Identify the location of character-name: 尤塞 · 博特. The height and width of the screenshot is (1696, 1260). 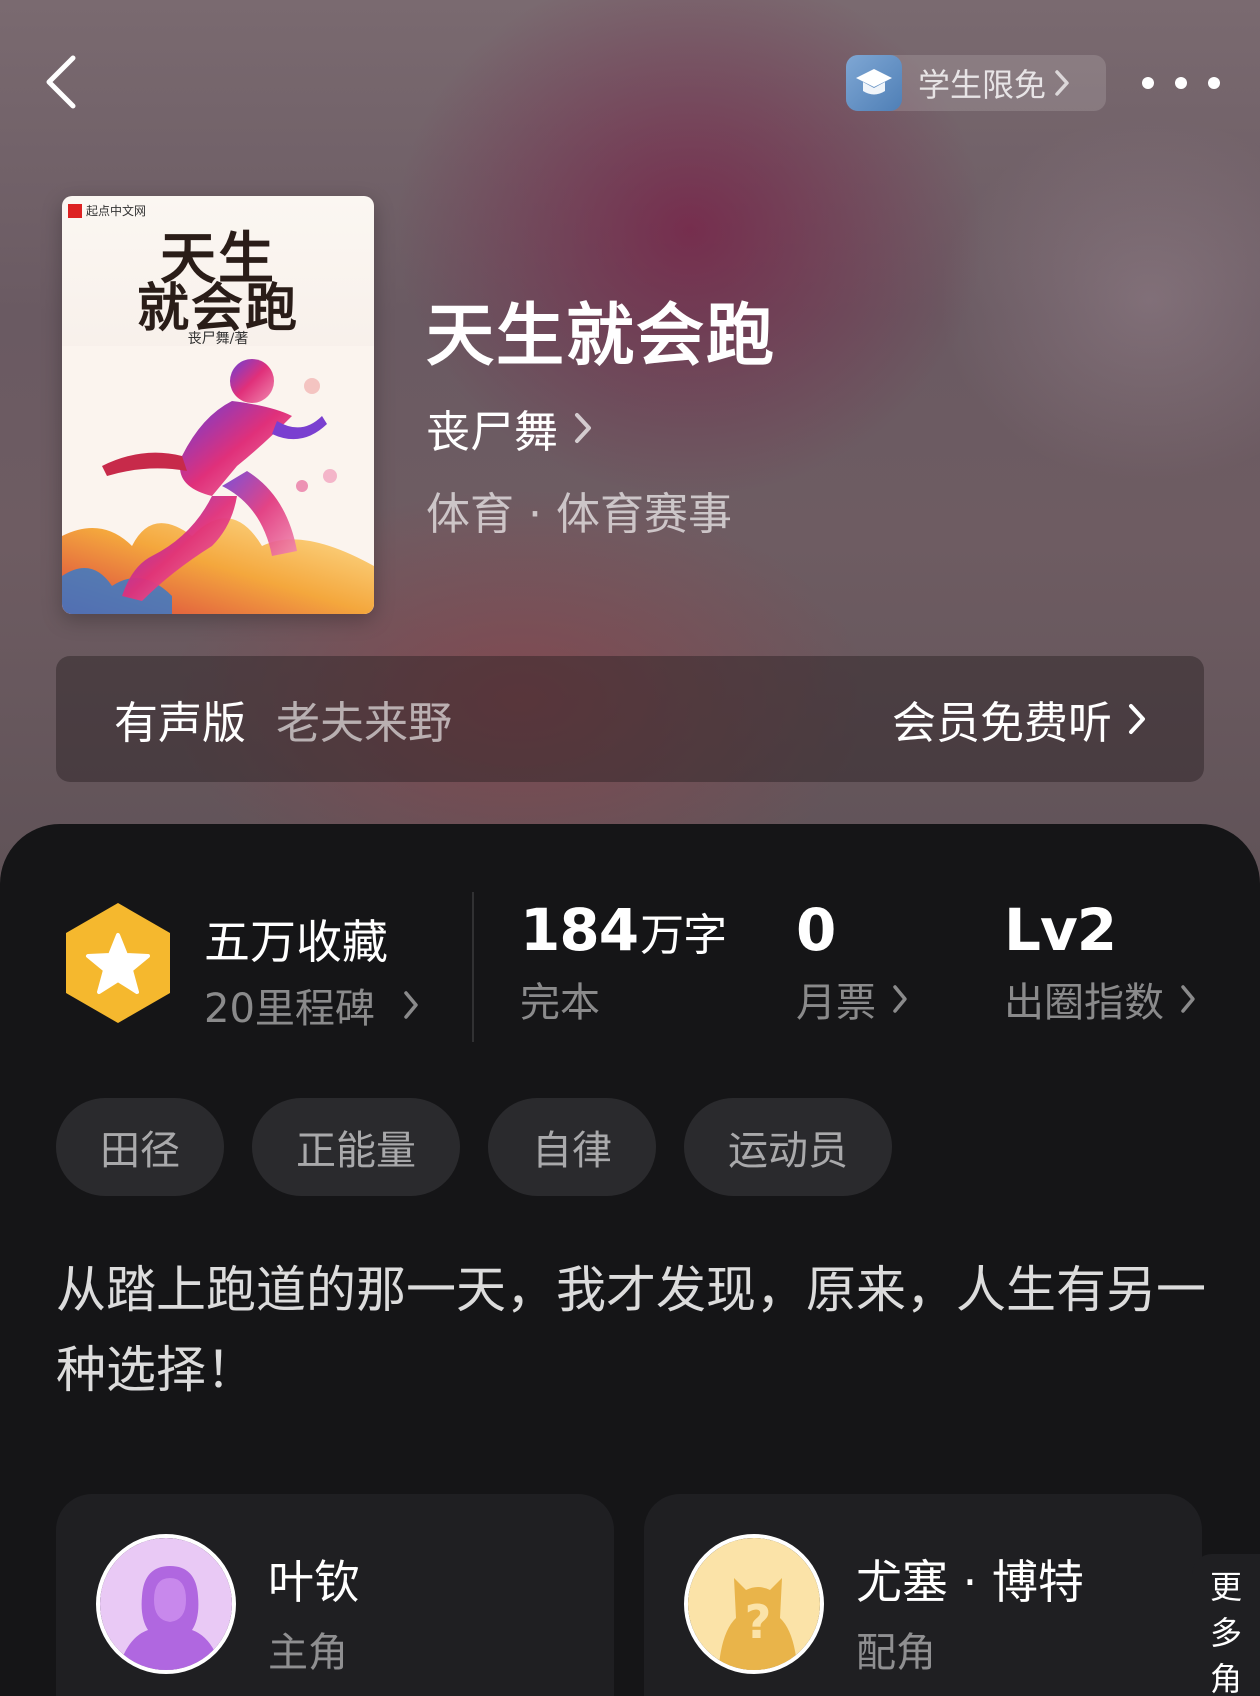
(970, 1582).